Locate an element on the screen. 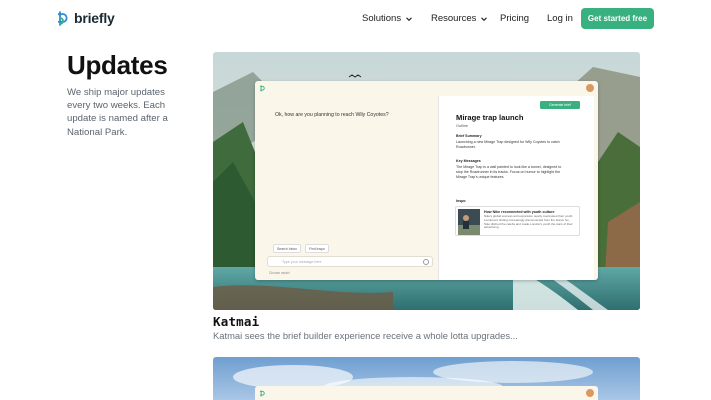 Image resolution: width=711 pixels, height=400 pixels. page-title: Updates is located at coordinates (117, 65).